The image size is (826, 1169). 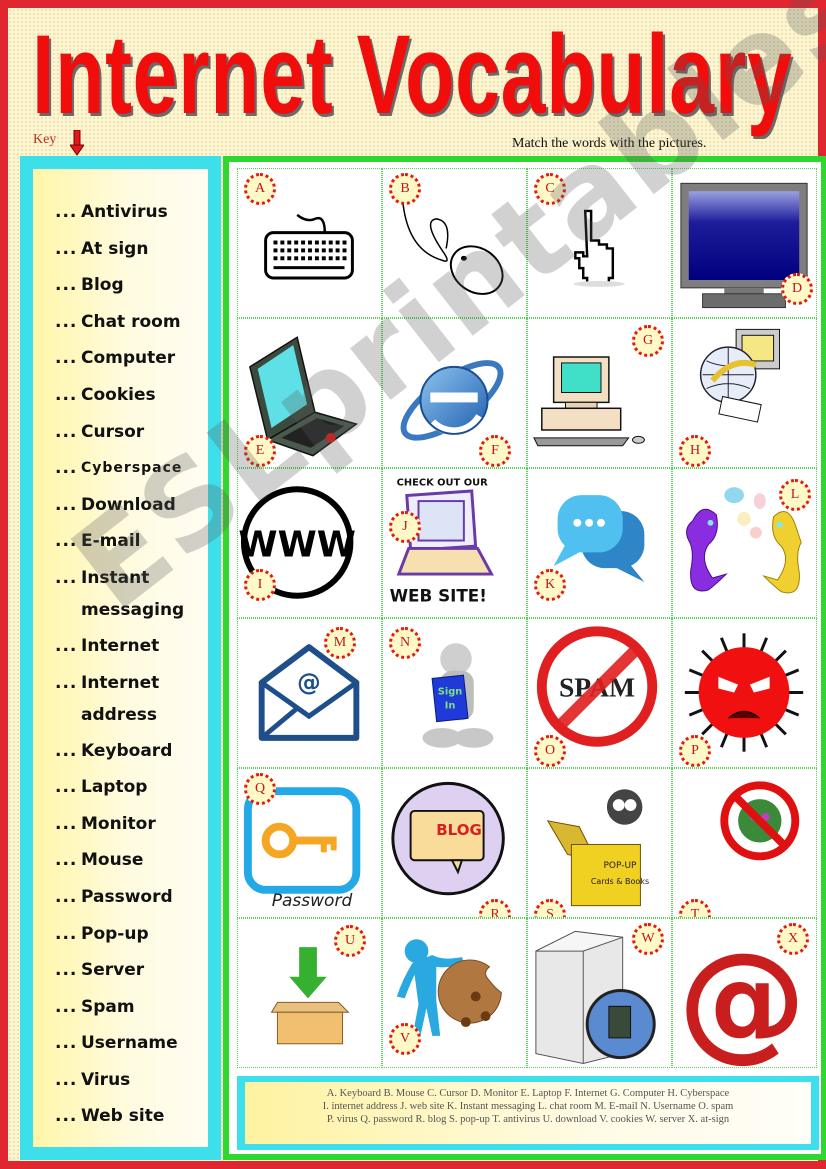 I want to click on picture-cell: A, so click(x=309, y=243).